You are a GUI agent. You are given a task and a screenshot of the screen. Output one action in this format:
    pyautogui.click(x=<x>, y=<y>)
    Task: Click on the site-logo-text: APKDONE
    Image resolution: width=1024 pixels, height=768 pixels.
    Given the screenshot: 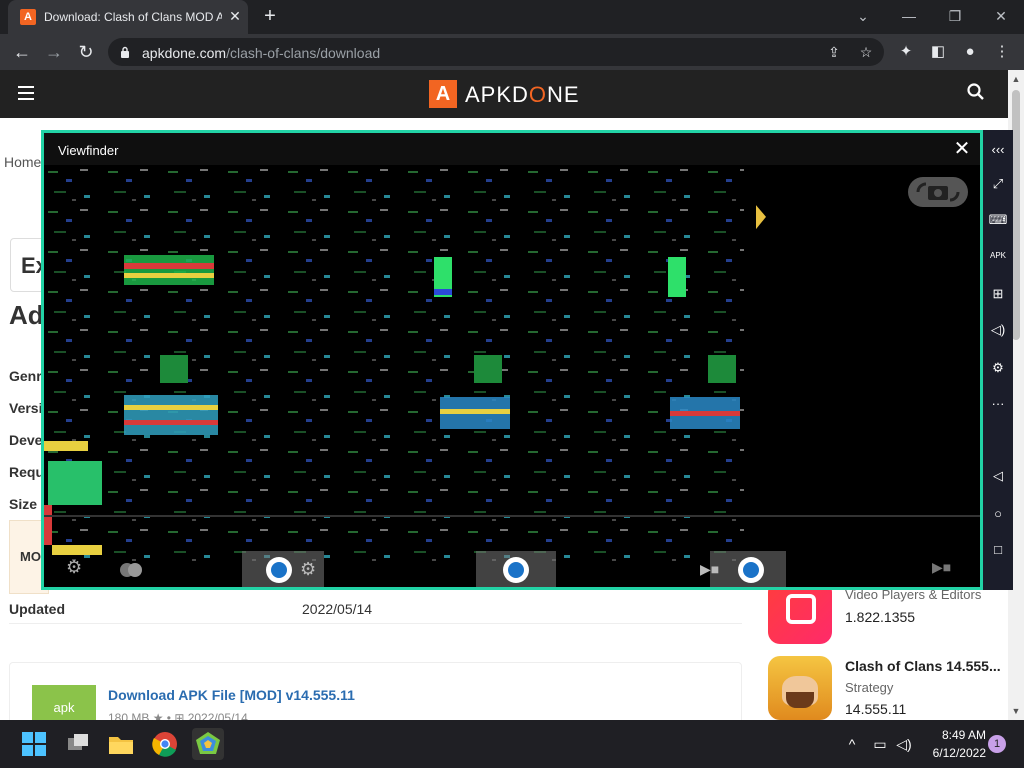 What is the action you would take?
    pyautogui.click(x=522, y=95)
    